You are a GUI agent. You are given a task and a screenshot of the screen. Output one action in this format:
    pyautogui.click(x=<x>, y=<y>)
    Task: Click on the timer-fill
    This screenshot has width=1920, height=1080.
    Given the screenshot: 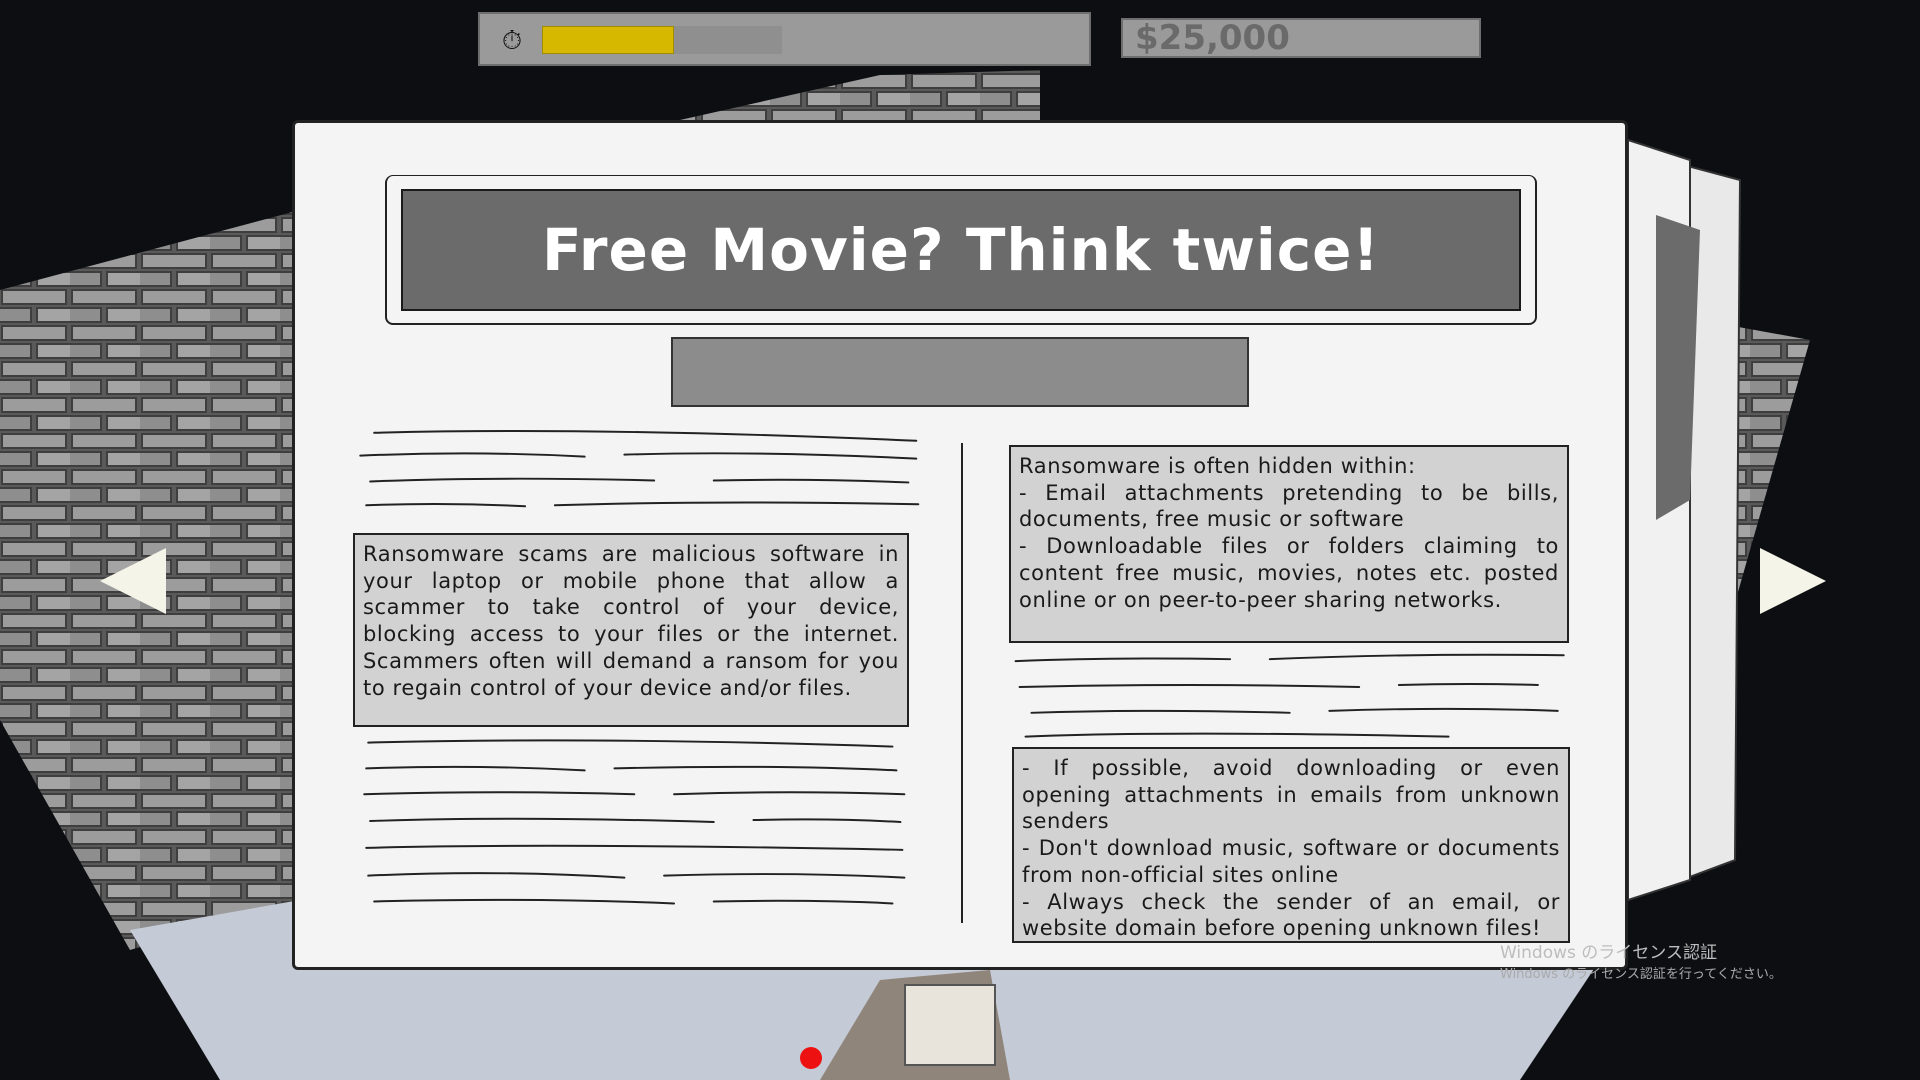 What is the action you would take?
    pyautogui.click(x=608, y=40)
    